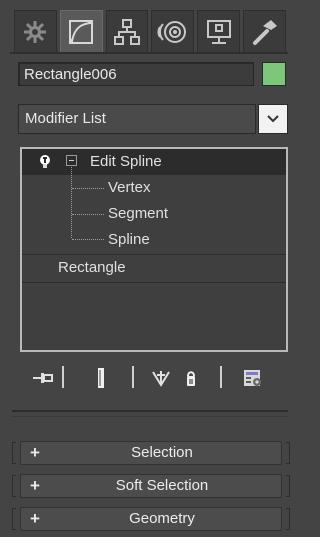 The width and height of the screenshot is (320, 537). I want to click on tab-display, so click(219, 31).